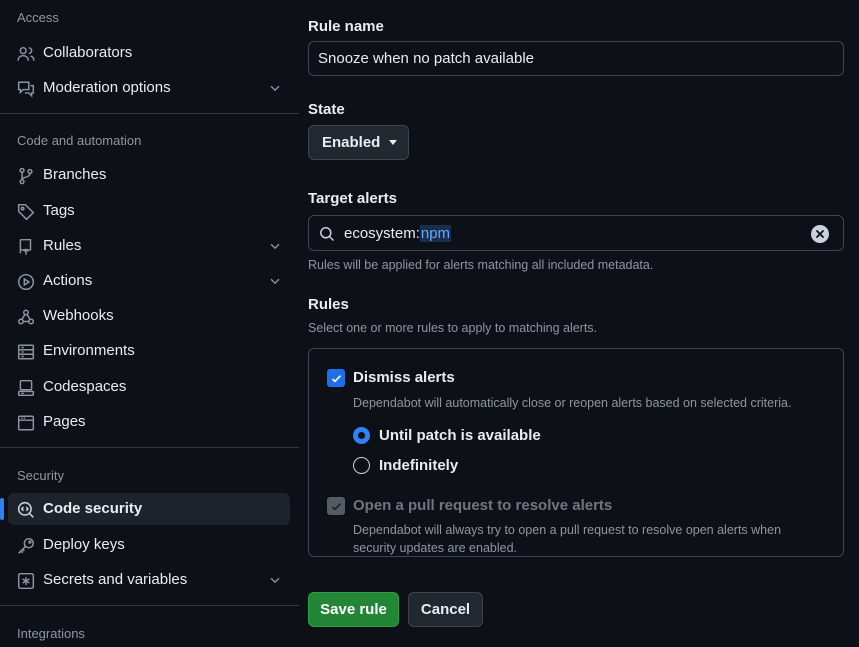 This screenshot has width=859, height=647. What do you see at coordinates (382, 233) in the screenshot?
I see `query-key: ecosystem:` at bounding box center [382, 233].